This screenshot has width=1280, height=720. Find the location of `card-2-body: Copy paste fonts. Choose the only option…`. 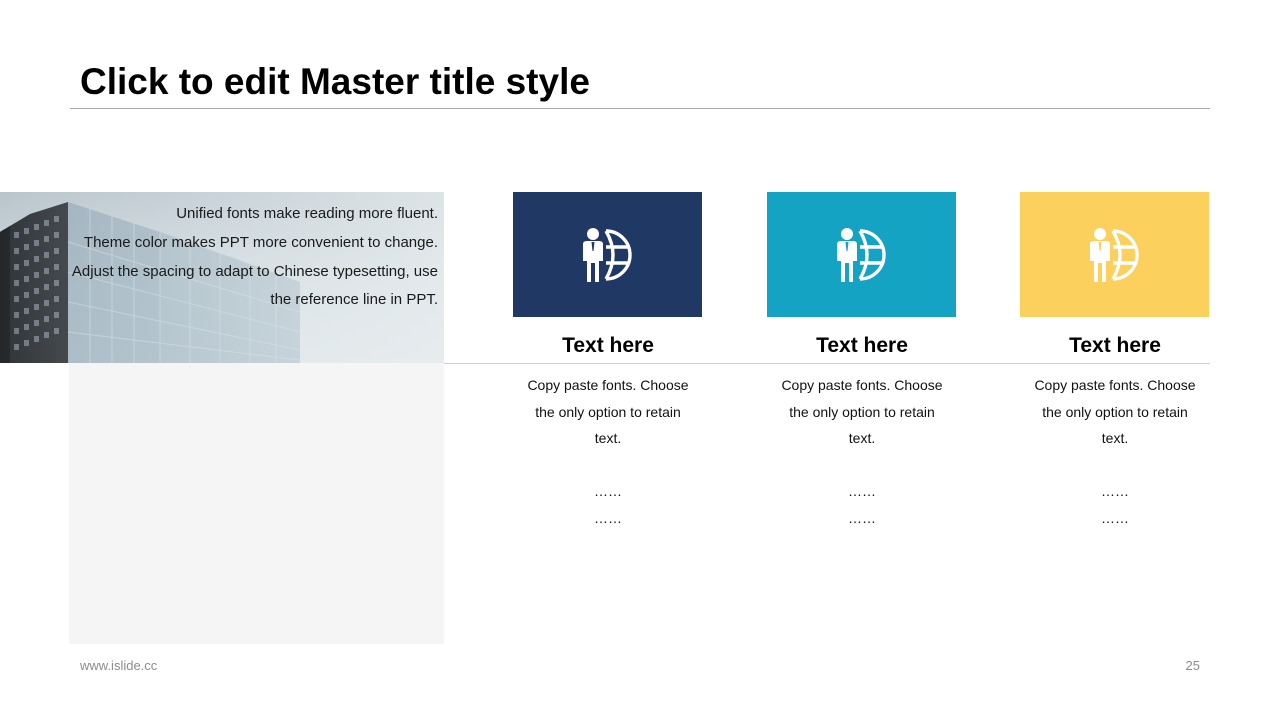

card-2-body: Copy paste fonts. Choose the only option… is located at coordinates (862, 451).